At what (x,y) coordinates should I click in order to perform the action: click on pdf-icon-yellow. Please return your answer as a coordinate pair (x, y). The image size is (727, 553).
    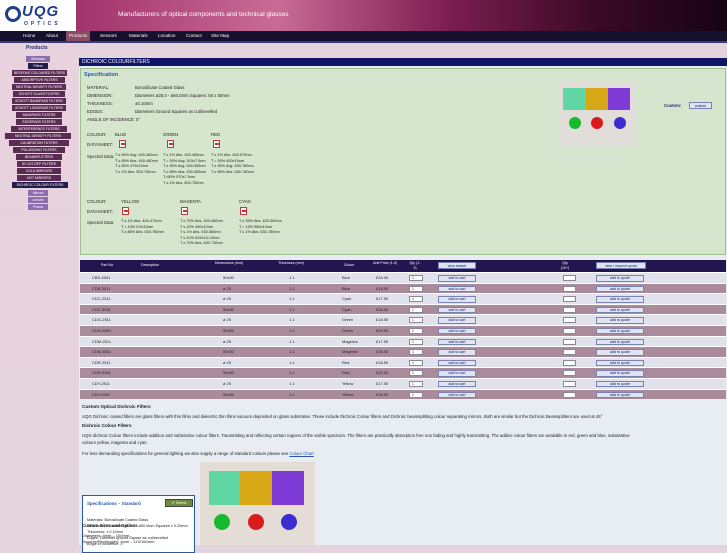
    Looking at the image, I should click on (125, 211).